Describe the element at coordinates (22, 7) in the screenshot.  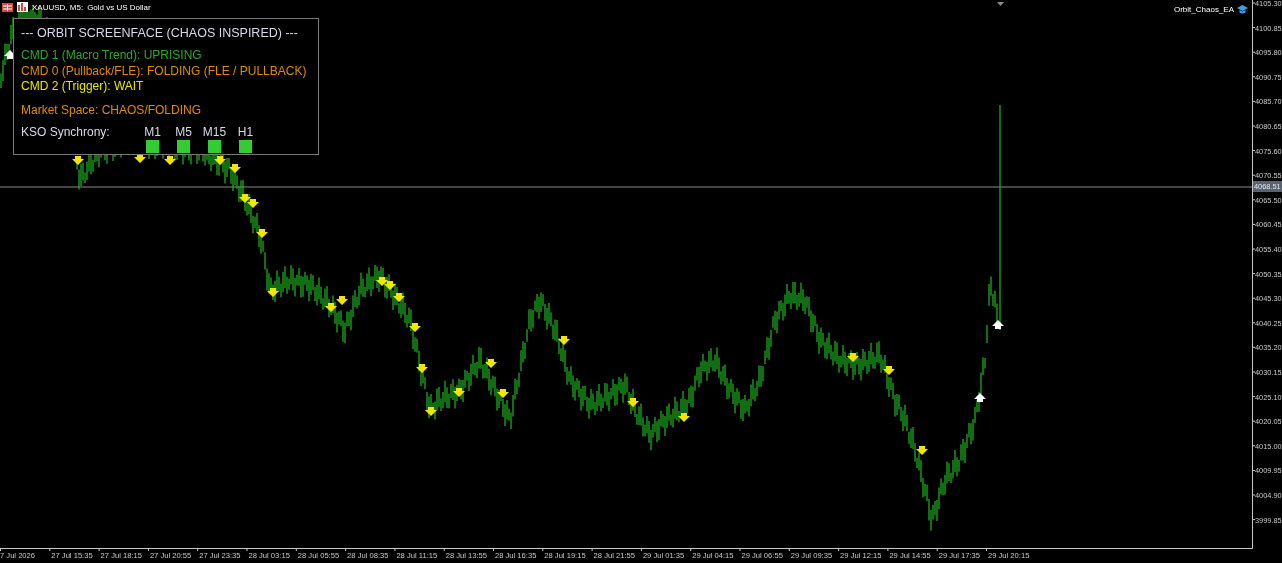
I see `bar-chart-icon` at that location.